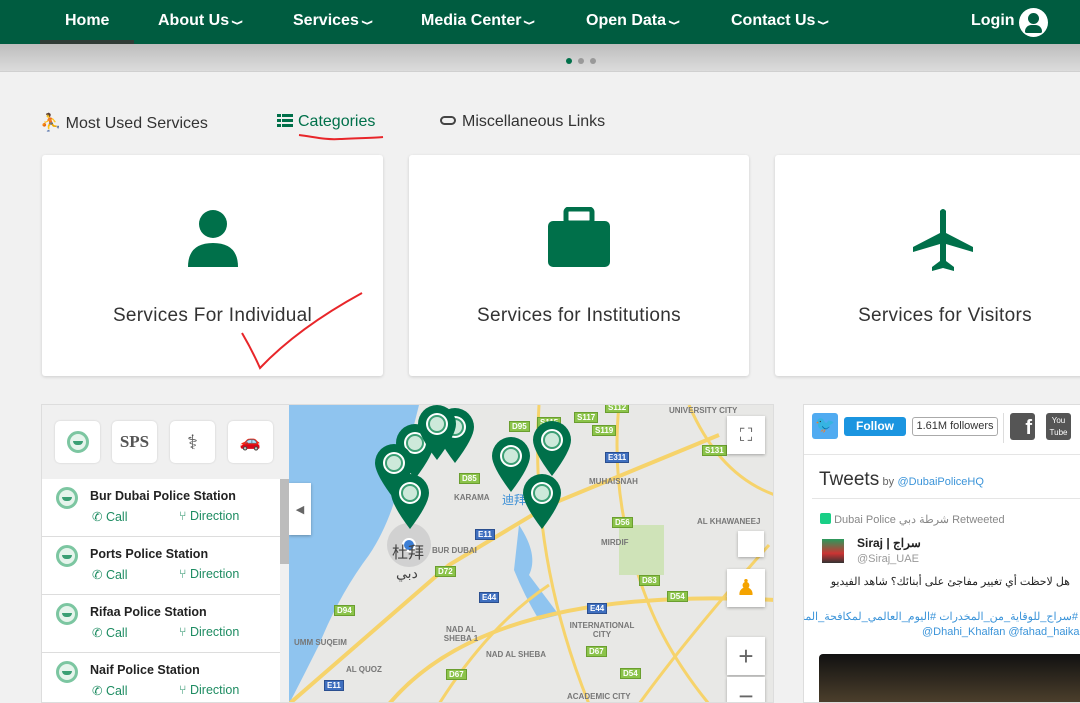 This screenshot has height=703, width=1080. I want to click on fullscreen-button: ⛶, so click(746, 435).